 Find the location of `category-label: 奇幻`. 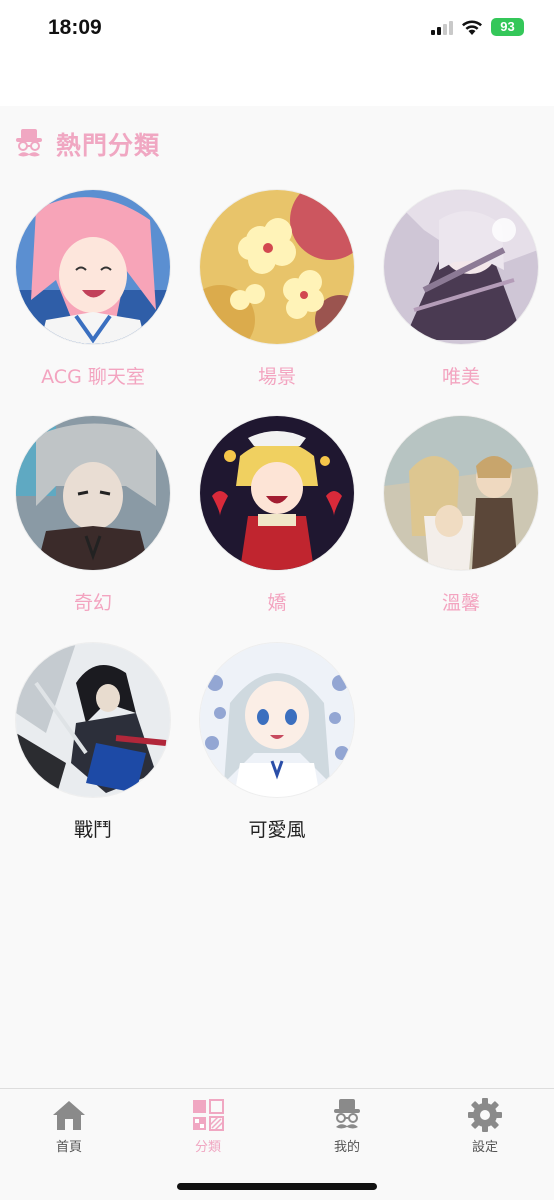

category-label: 奇幻 is located at coordinates (92, 603).